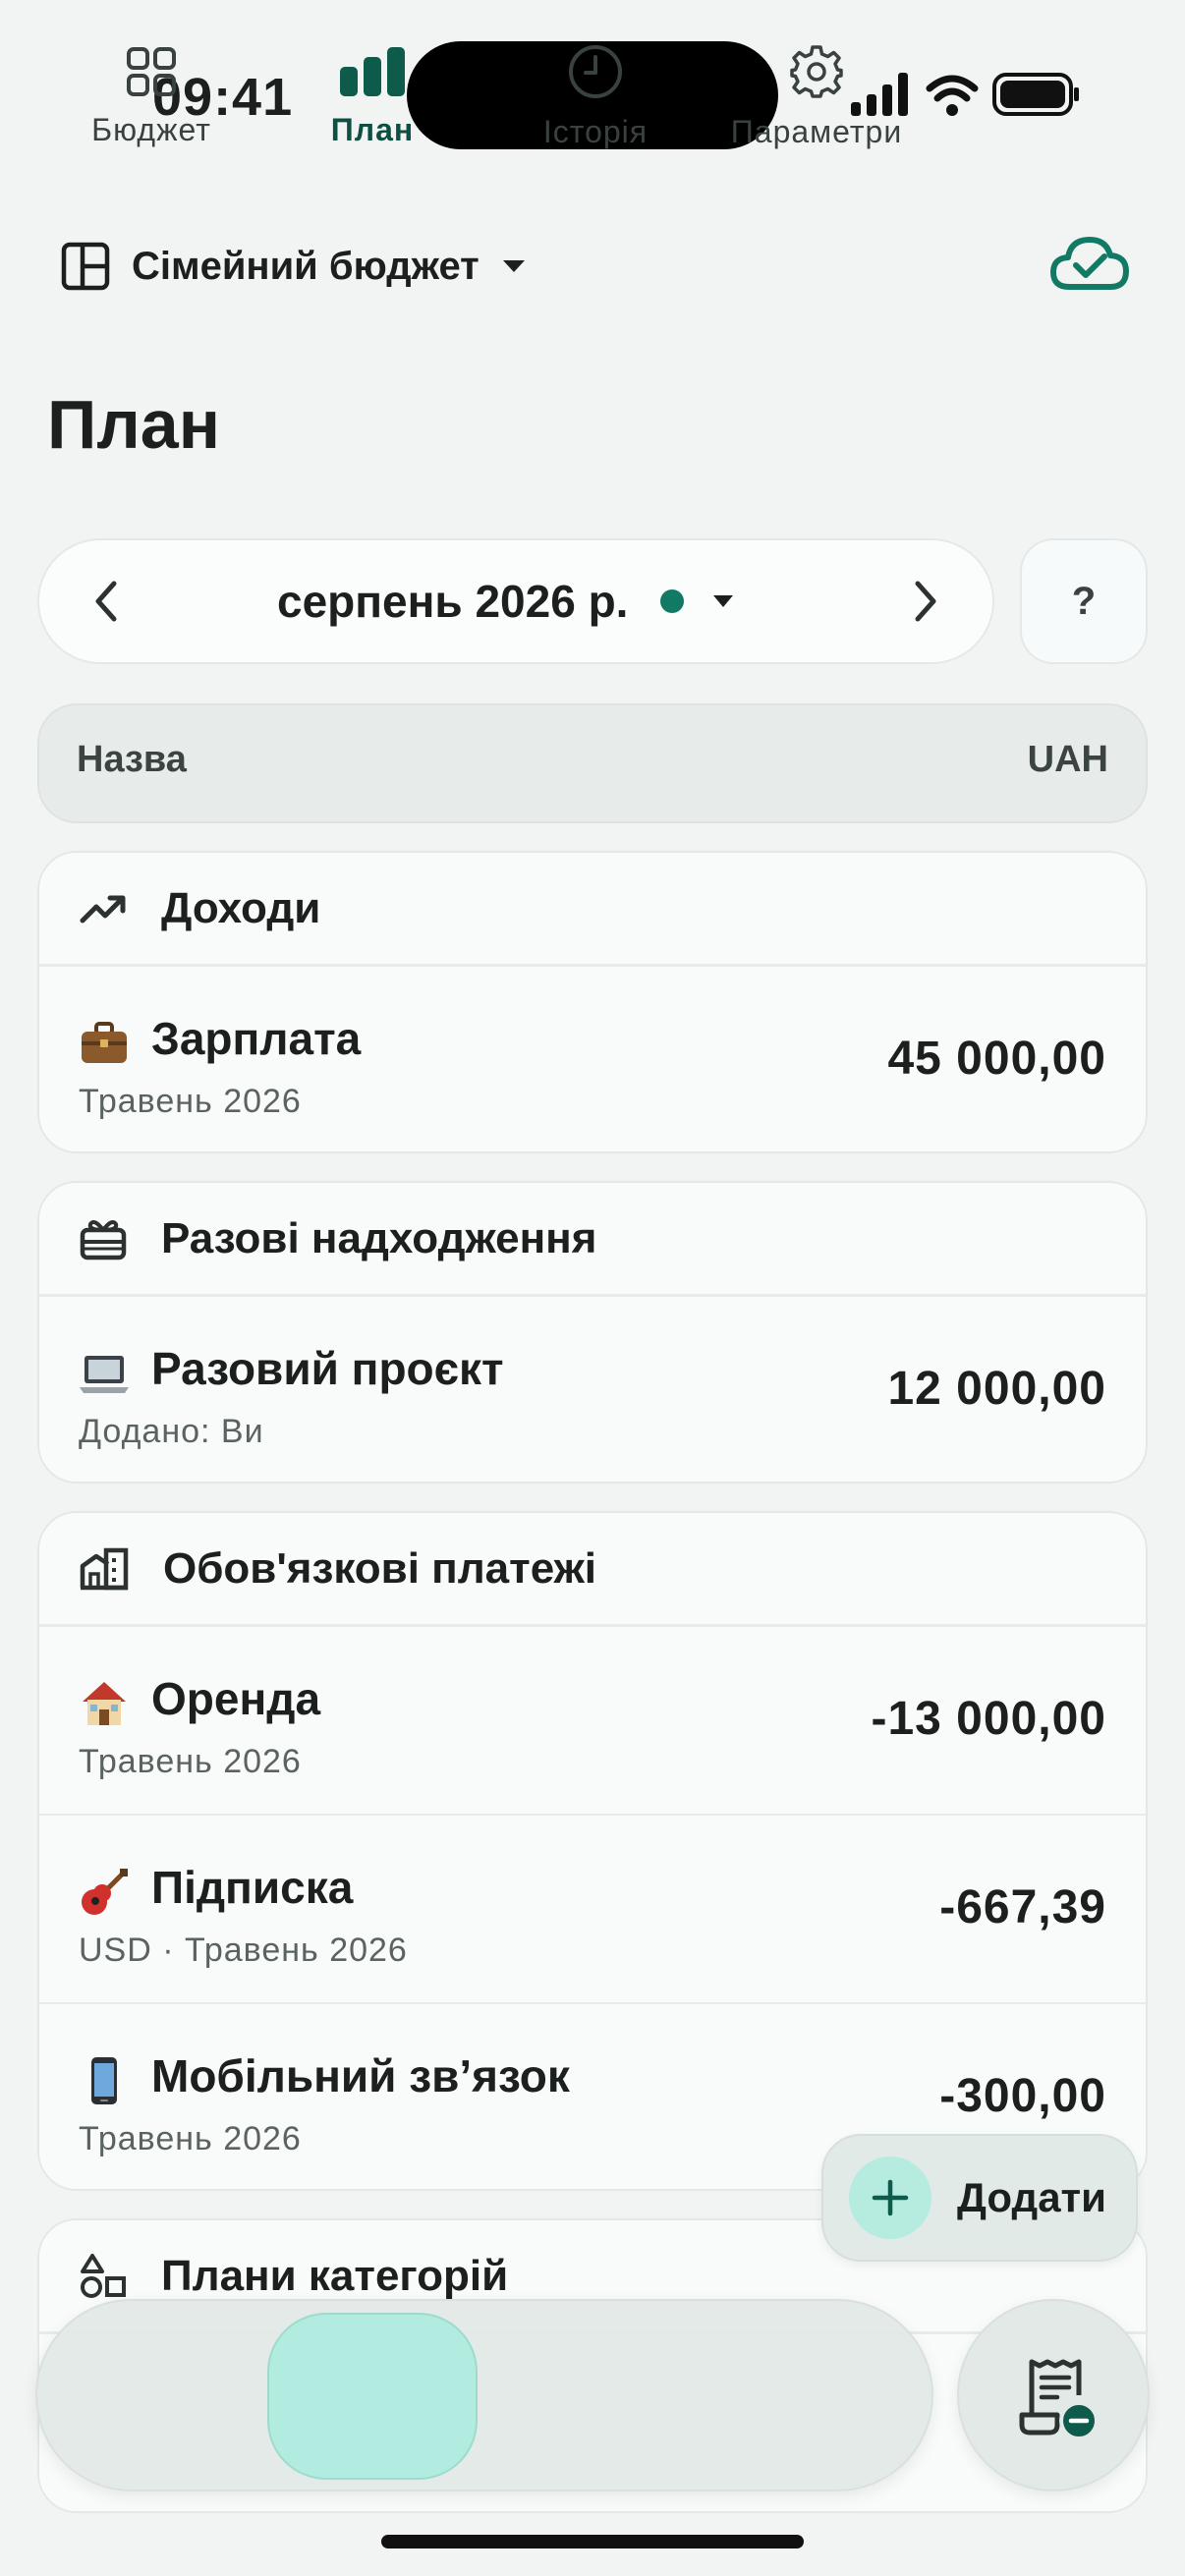 The image size is (1185, 2576). I want to click on nav-label: Бюджет, so click(151, 129).